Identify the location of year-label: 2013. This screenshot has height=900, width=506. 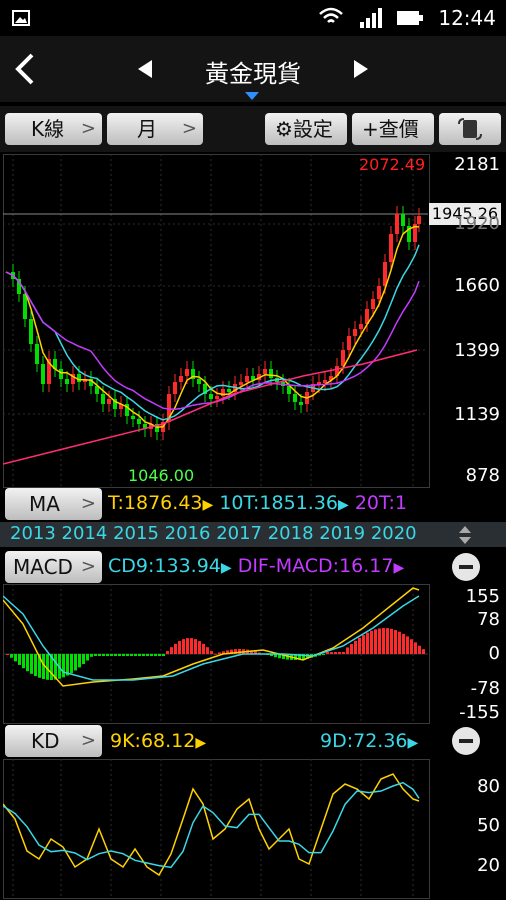
(33, 533).